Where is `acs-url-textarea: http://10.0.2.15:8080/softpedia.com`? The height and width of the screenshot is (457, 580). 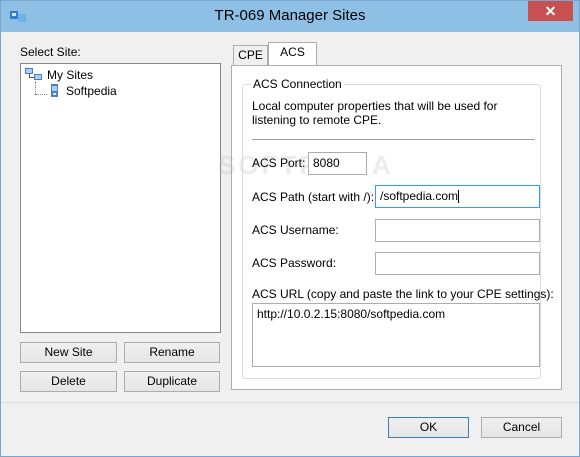
acs-url-textarea: http://10.0.2.15:8080/softpedia.com is located at coordinates (396, 335).